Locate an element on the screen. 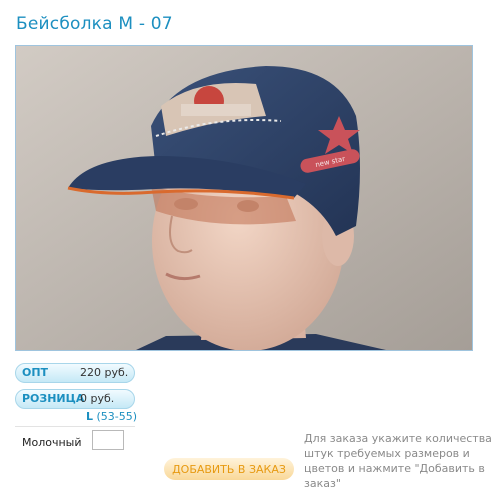 This screenshot has width=493, height=499. retail-price-label: РОЗНИЦА is located at coordinates (53, 398).